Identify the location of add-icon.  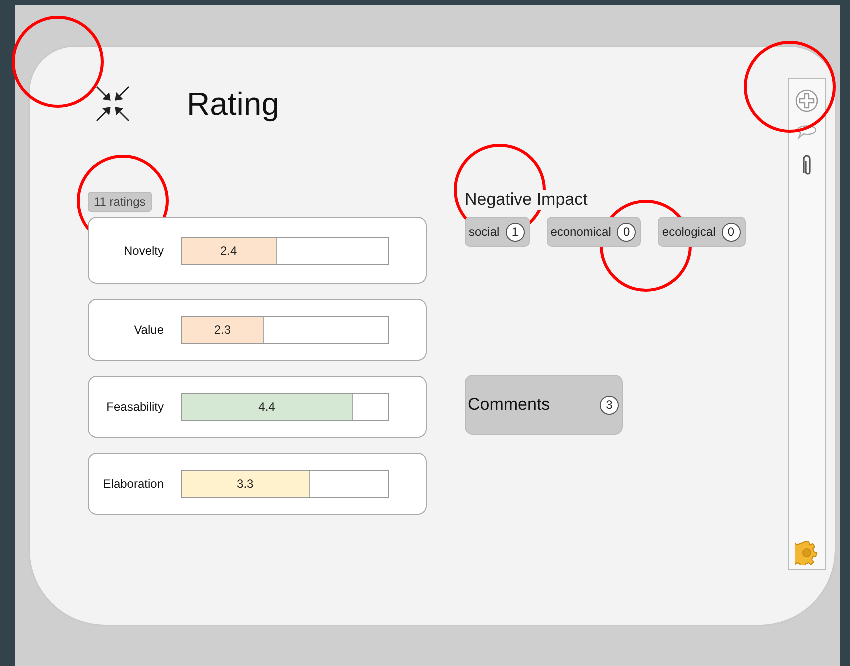
(807, 101).